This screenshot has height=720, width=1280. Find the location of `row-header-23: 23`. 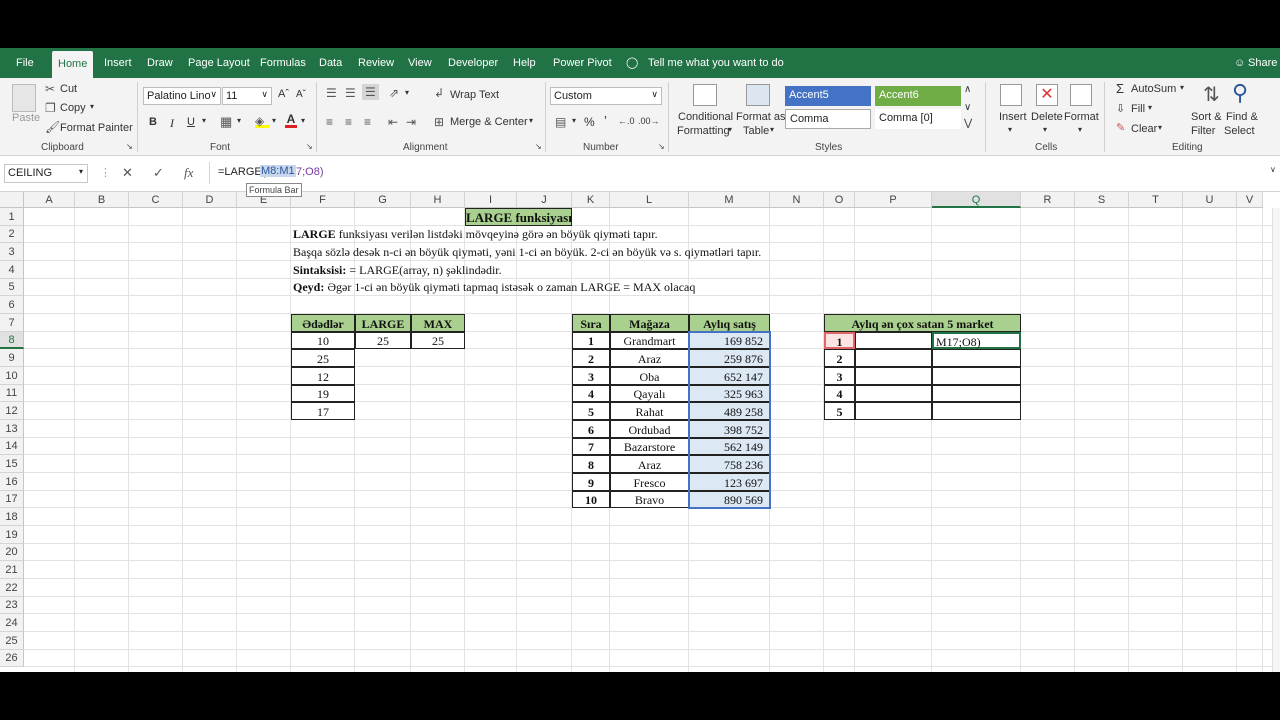

row-header-23: 23 is located at coordinates (12, 605).